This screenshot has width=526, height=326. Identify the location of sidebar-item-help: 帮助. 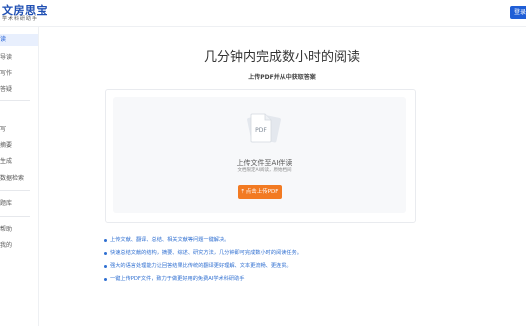
(6, 230).